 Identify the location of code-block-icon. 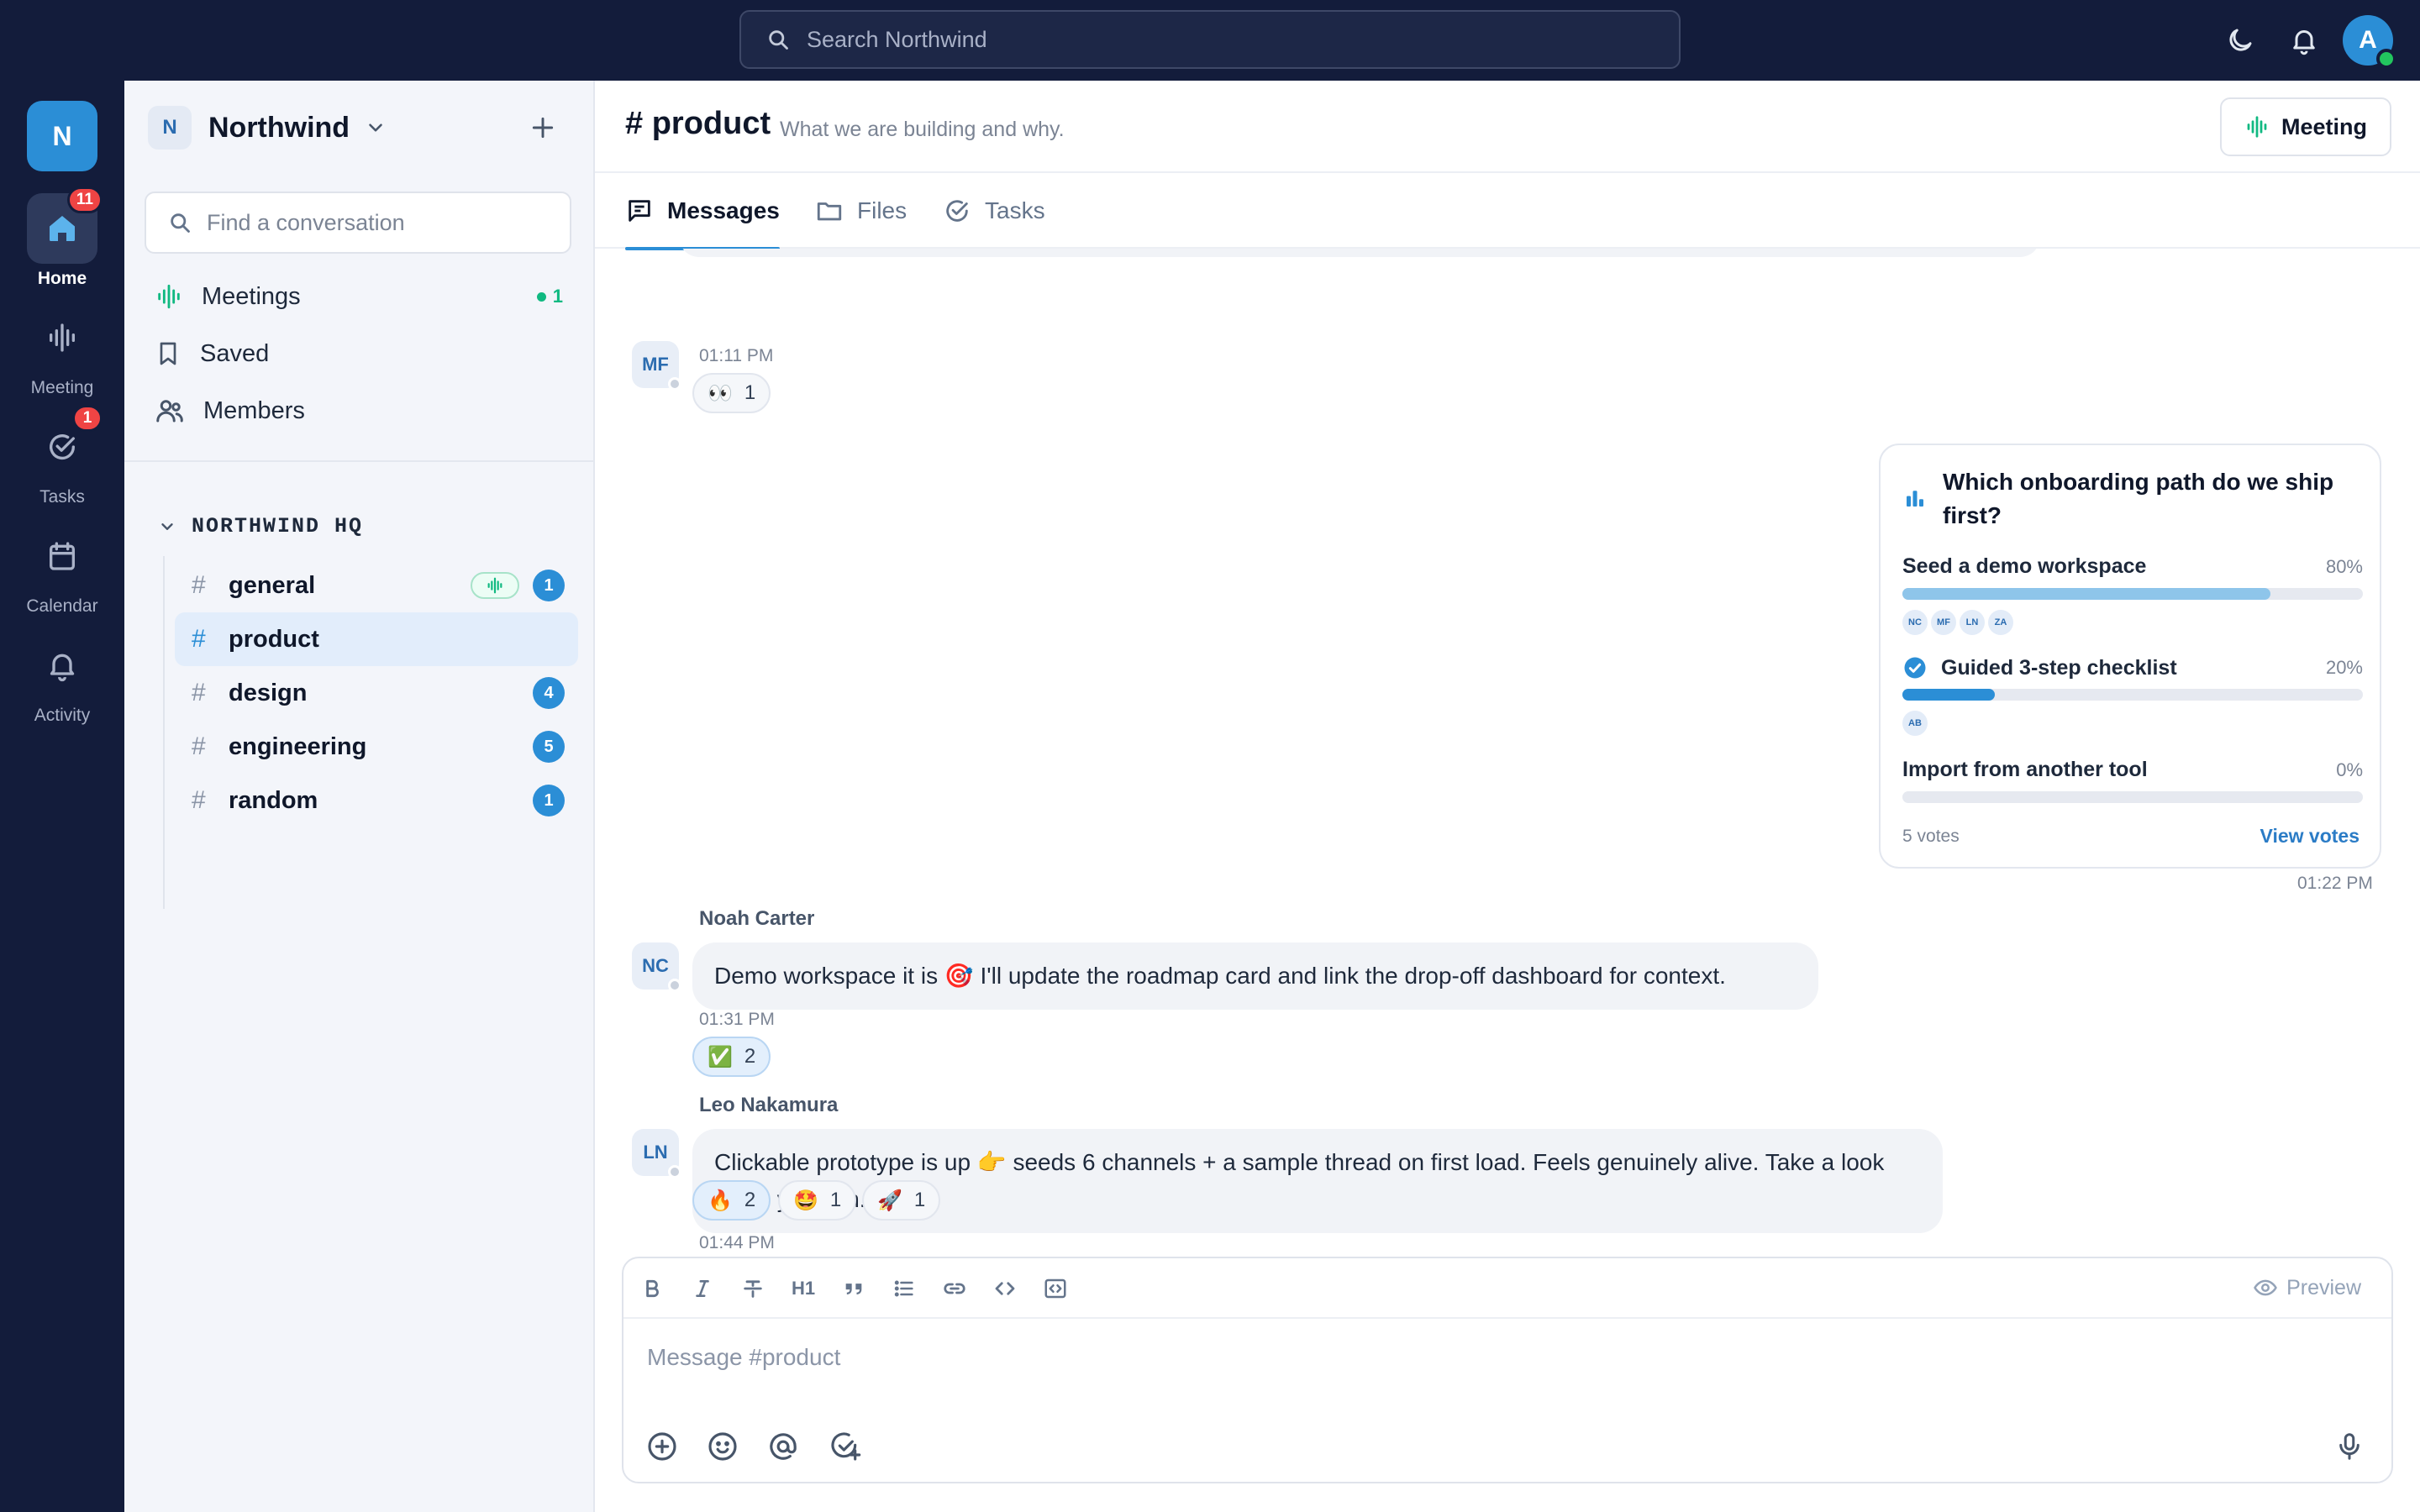
(1055, 1288).